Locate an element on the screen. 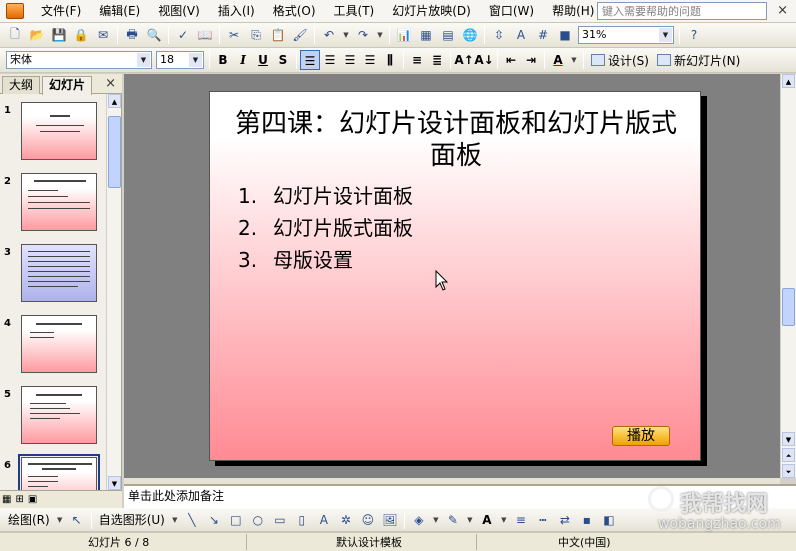 This screenshot has width=796, height=551. increase-indent-icon: ⇥ is located at coordinates (531, 60).